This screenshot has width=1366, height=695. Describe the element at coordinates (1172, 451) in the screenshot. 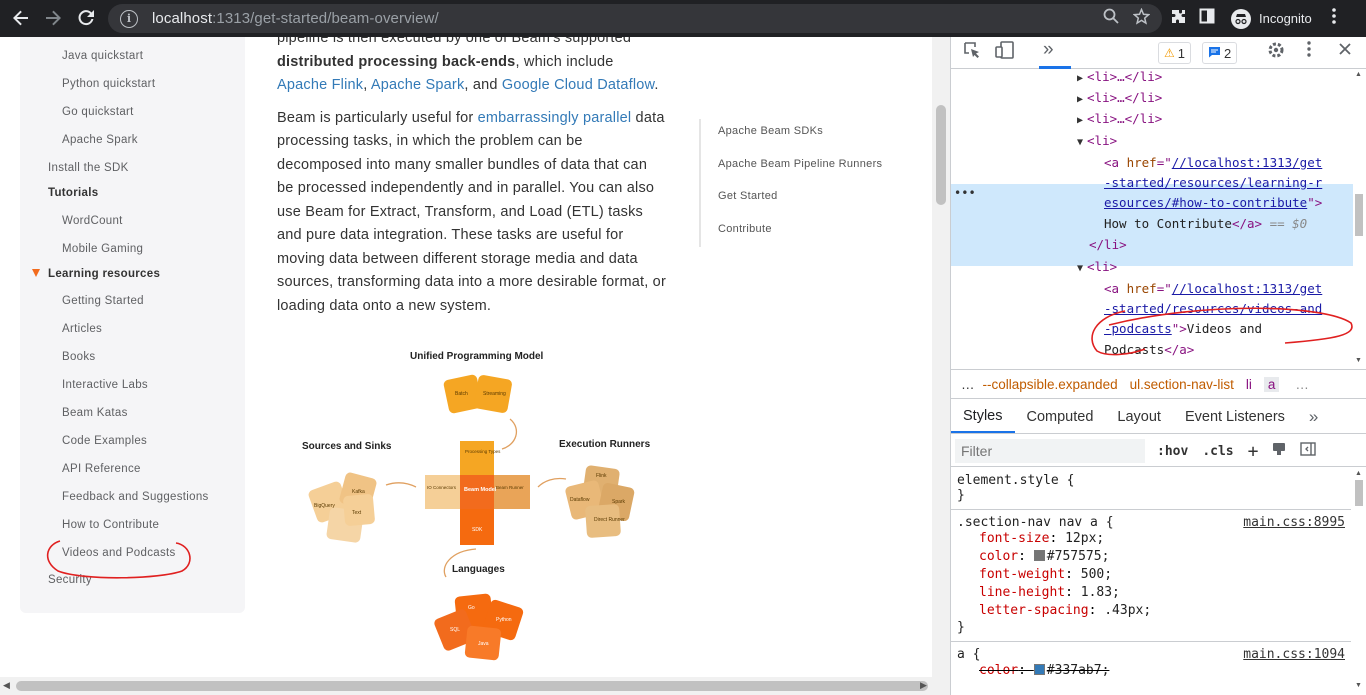

I see `hov-toggle: :hov` at that location.